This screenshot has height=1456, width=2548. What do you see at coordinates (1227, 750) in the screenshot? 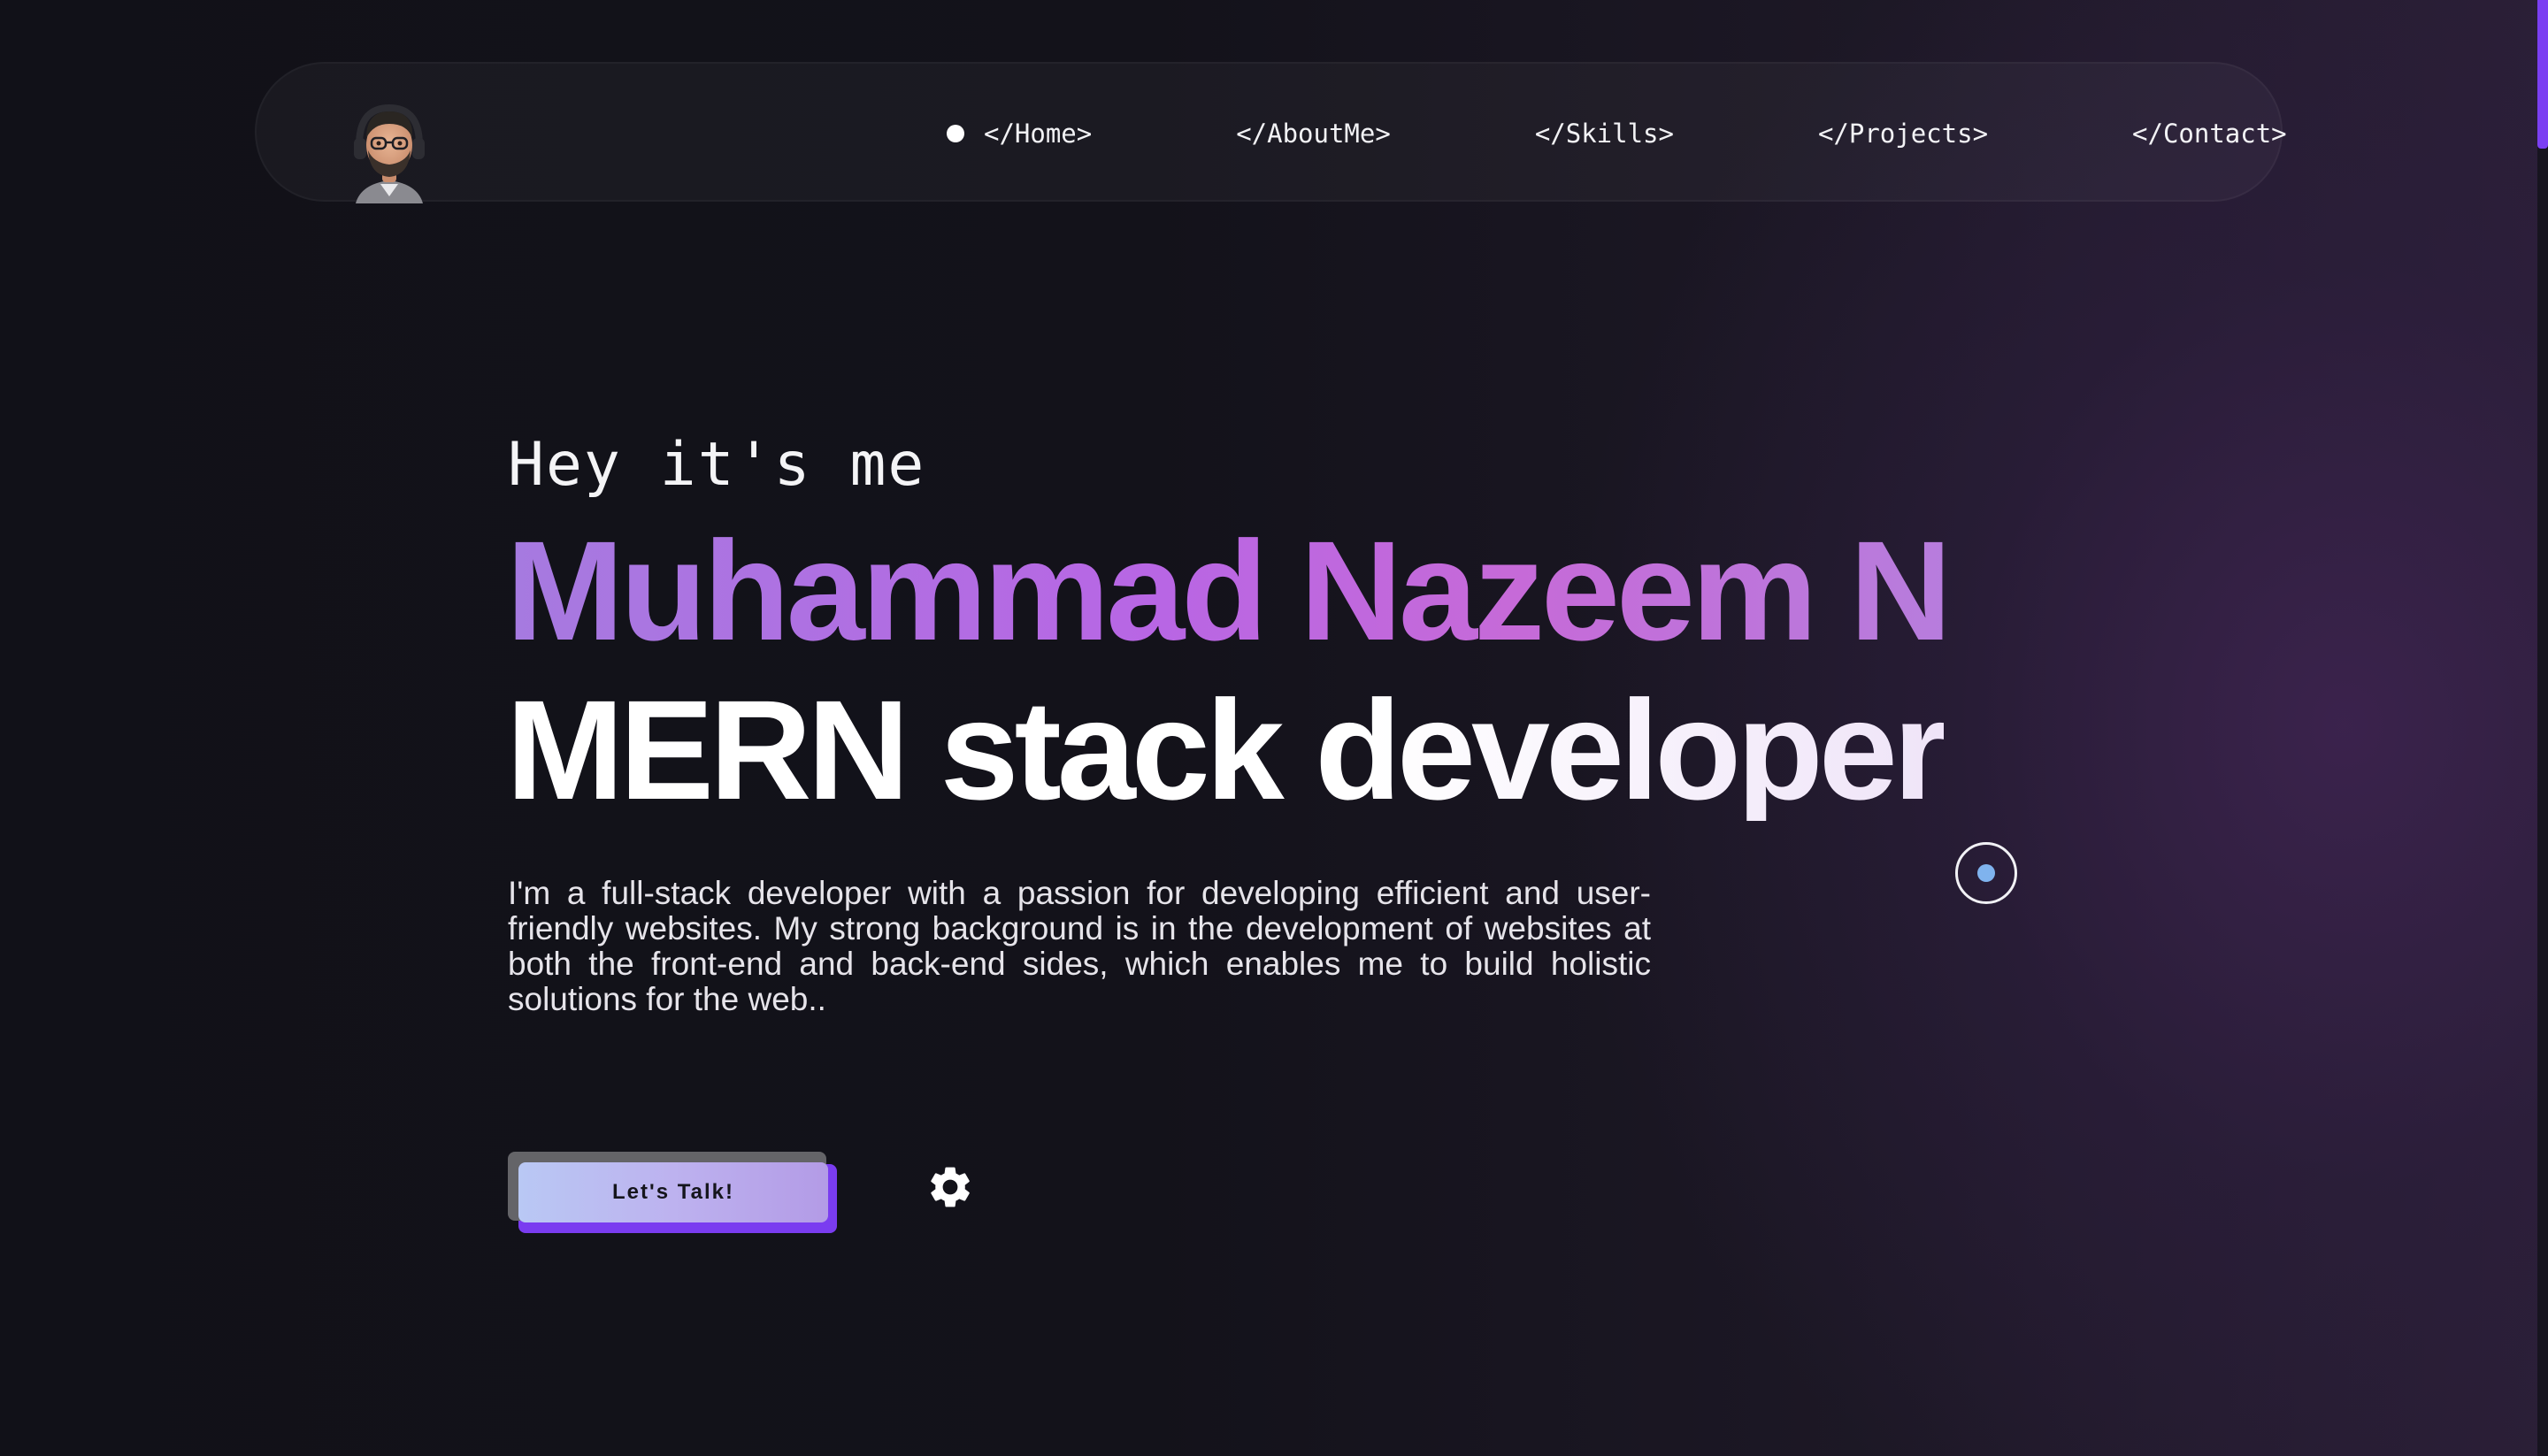
I see `hero-role: MERN stack developer` at bounding box center [1227, 750].